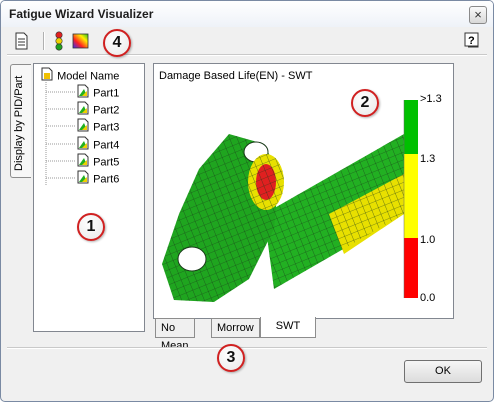  Describe the element at coordinates (44, 41) in the screenshot. I see `toolbar-separator` at that location.